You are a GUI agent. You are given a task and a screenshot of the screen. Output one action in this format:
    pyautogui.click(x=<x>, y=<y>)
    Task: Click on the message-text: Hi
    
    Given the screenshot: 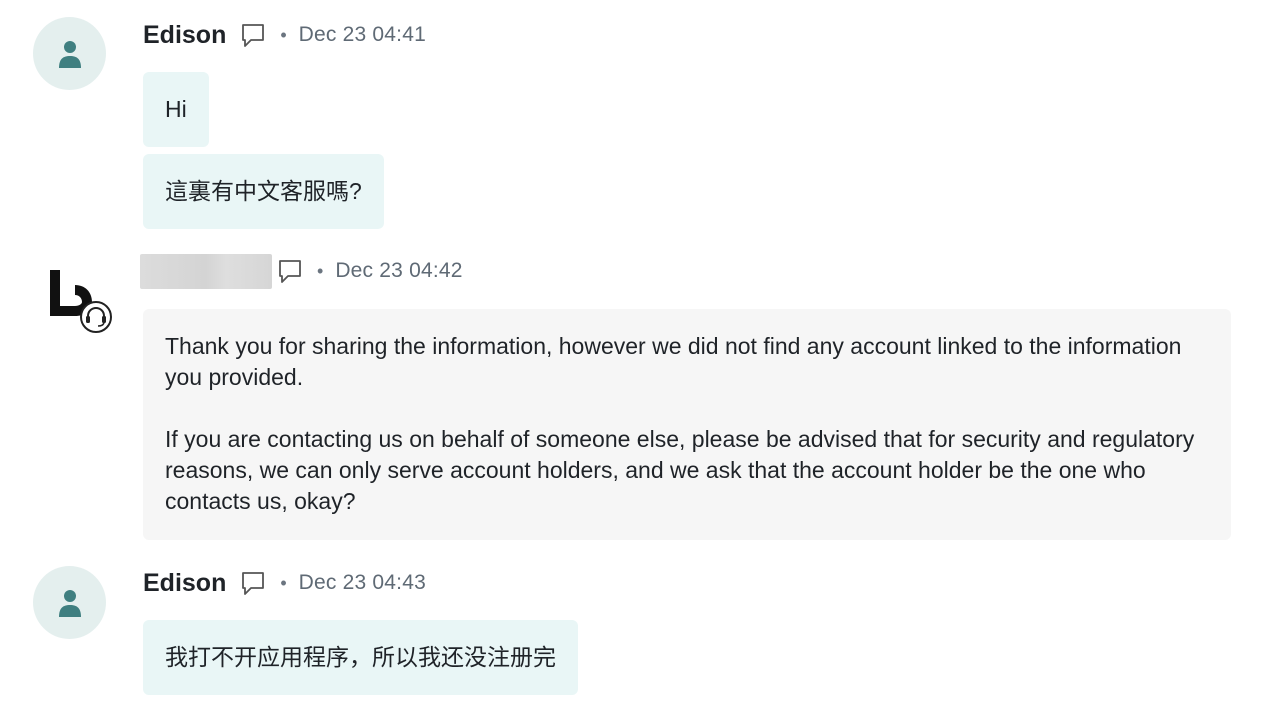 What is the action you would take?
    pyautogui.click(x=176, y=109)
    